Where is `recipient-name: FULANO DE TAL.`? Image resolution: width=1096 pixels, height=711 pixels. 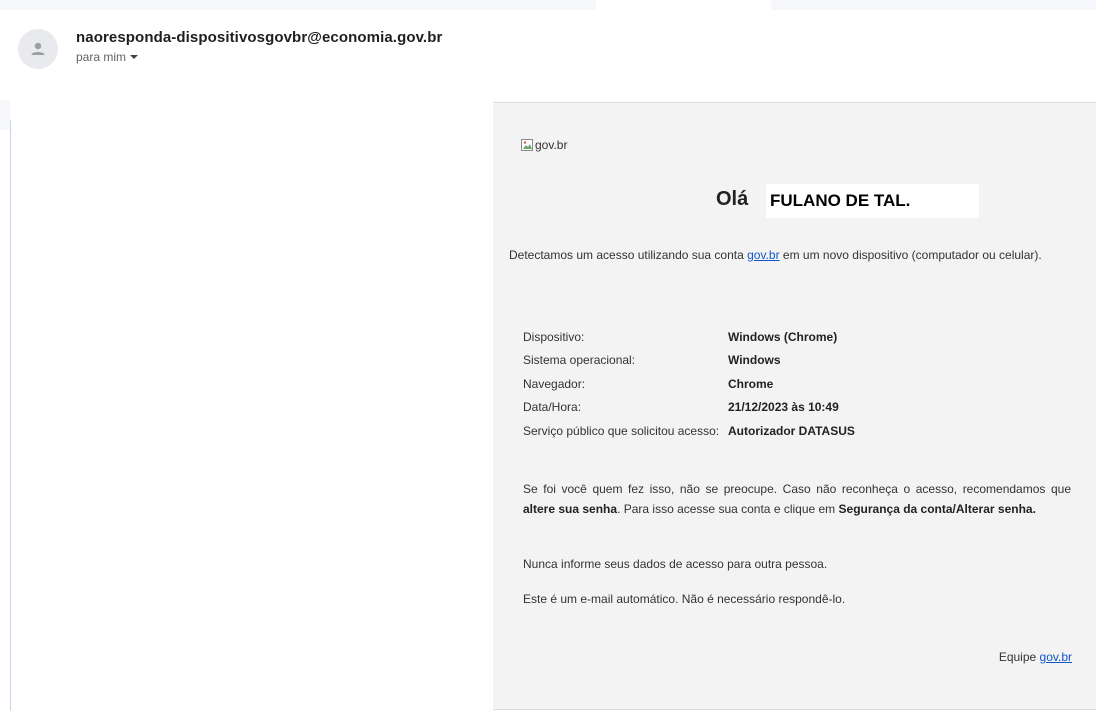
recipient-name: FULANO DE TAL. is located at coordinates (872, 201).